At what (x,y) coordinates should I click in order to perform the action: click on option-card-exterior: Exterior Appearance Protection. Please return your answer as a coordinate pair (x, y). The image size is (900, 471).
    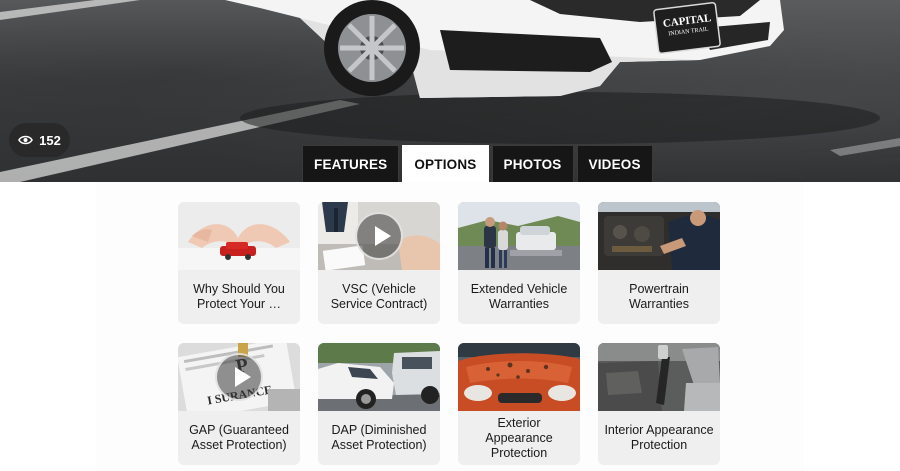
    Looking at the image, I should click on (519, 404).